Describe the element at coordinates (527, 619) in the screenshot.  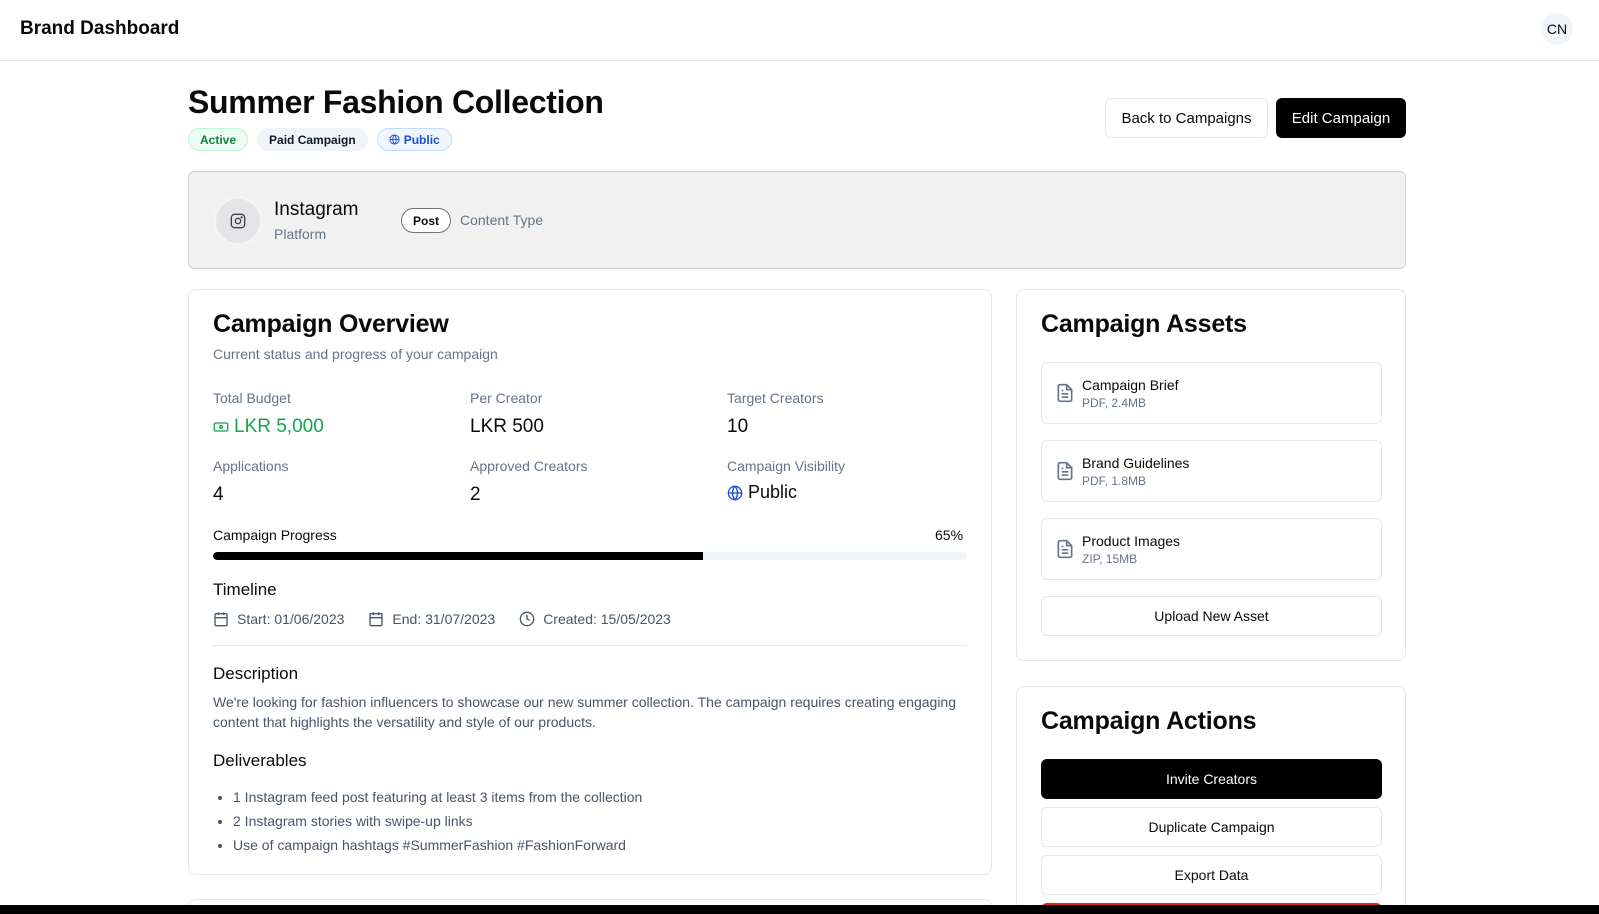
I see `clock-icon` at that location.